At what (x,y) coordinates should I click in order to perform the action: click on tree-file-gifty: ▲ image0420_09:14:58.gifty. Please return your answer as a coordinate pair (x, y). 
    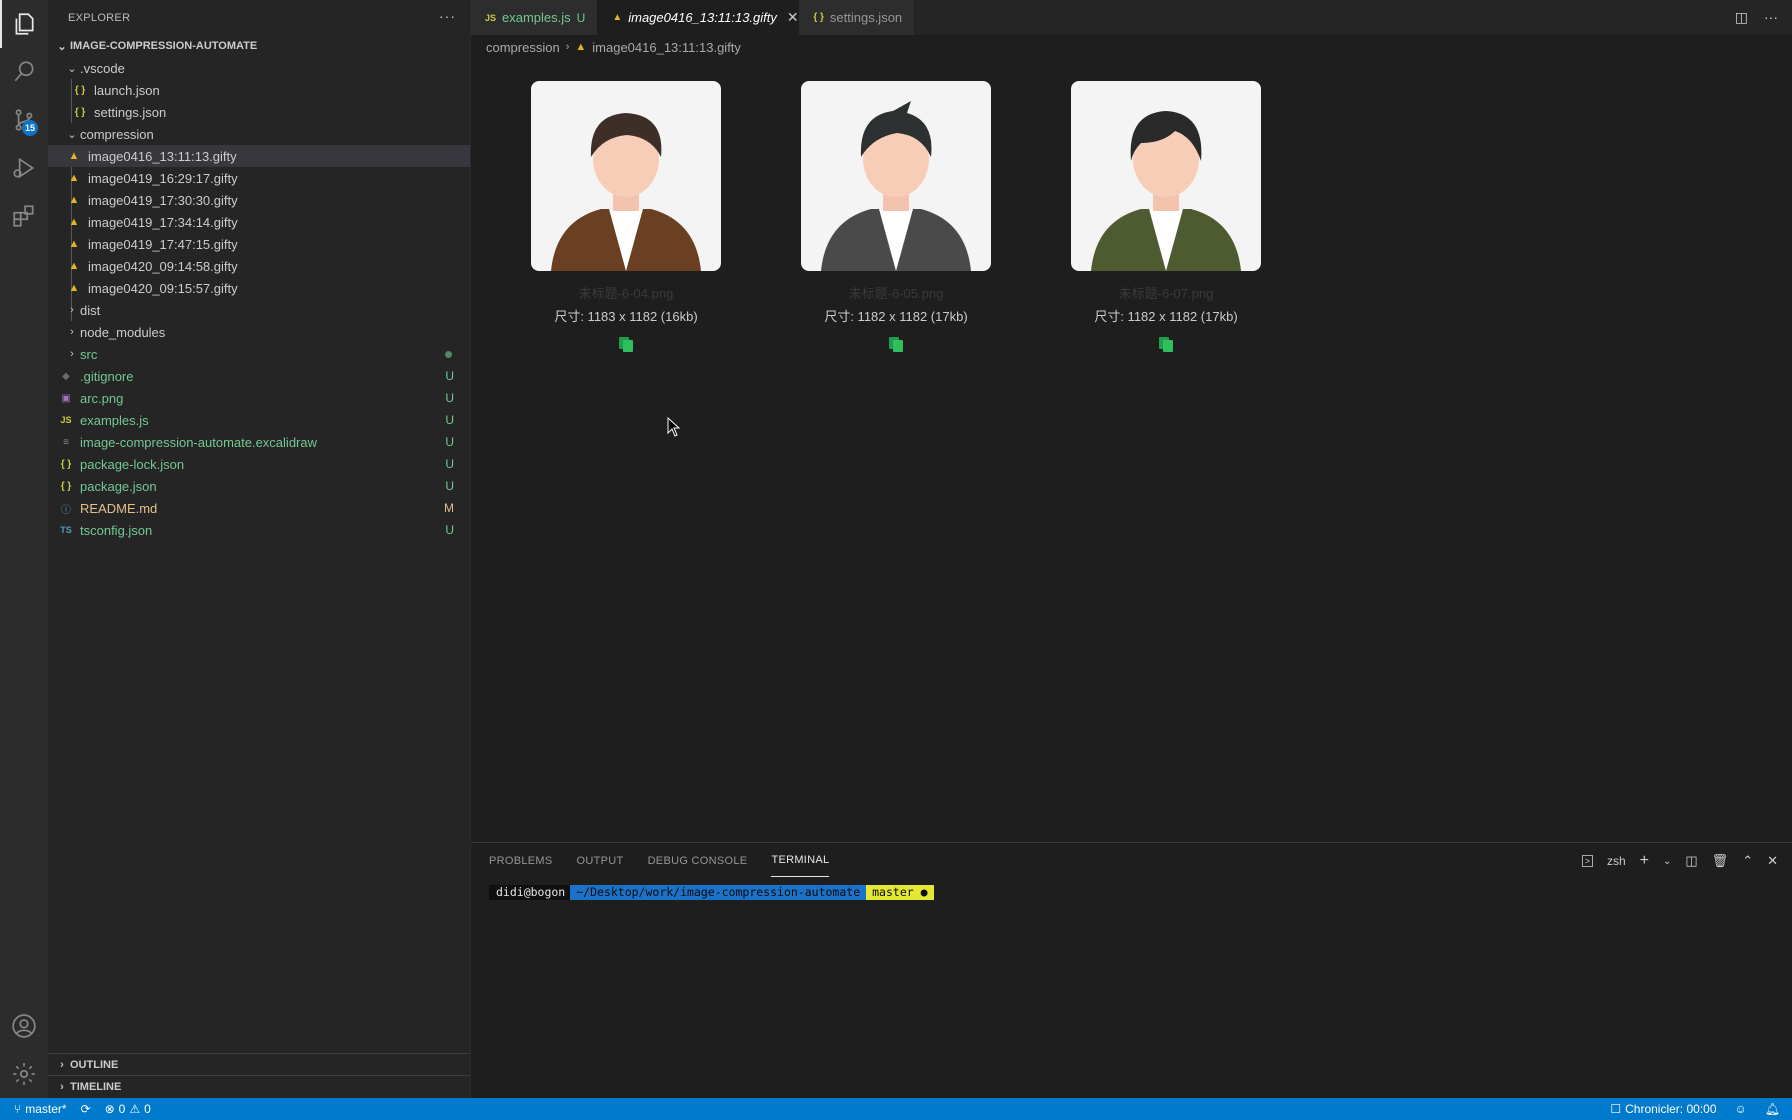
    Looking at the image, I should click on (259, 266).